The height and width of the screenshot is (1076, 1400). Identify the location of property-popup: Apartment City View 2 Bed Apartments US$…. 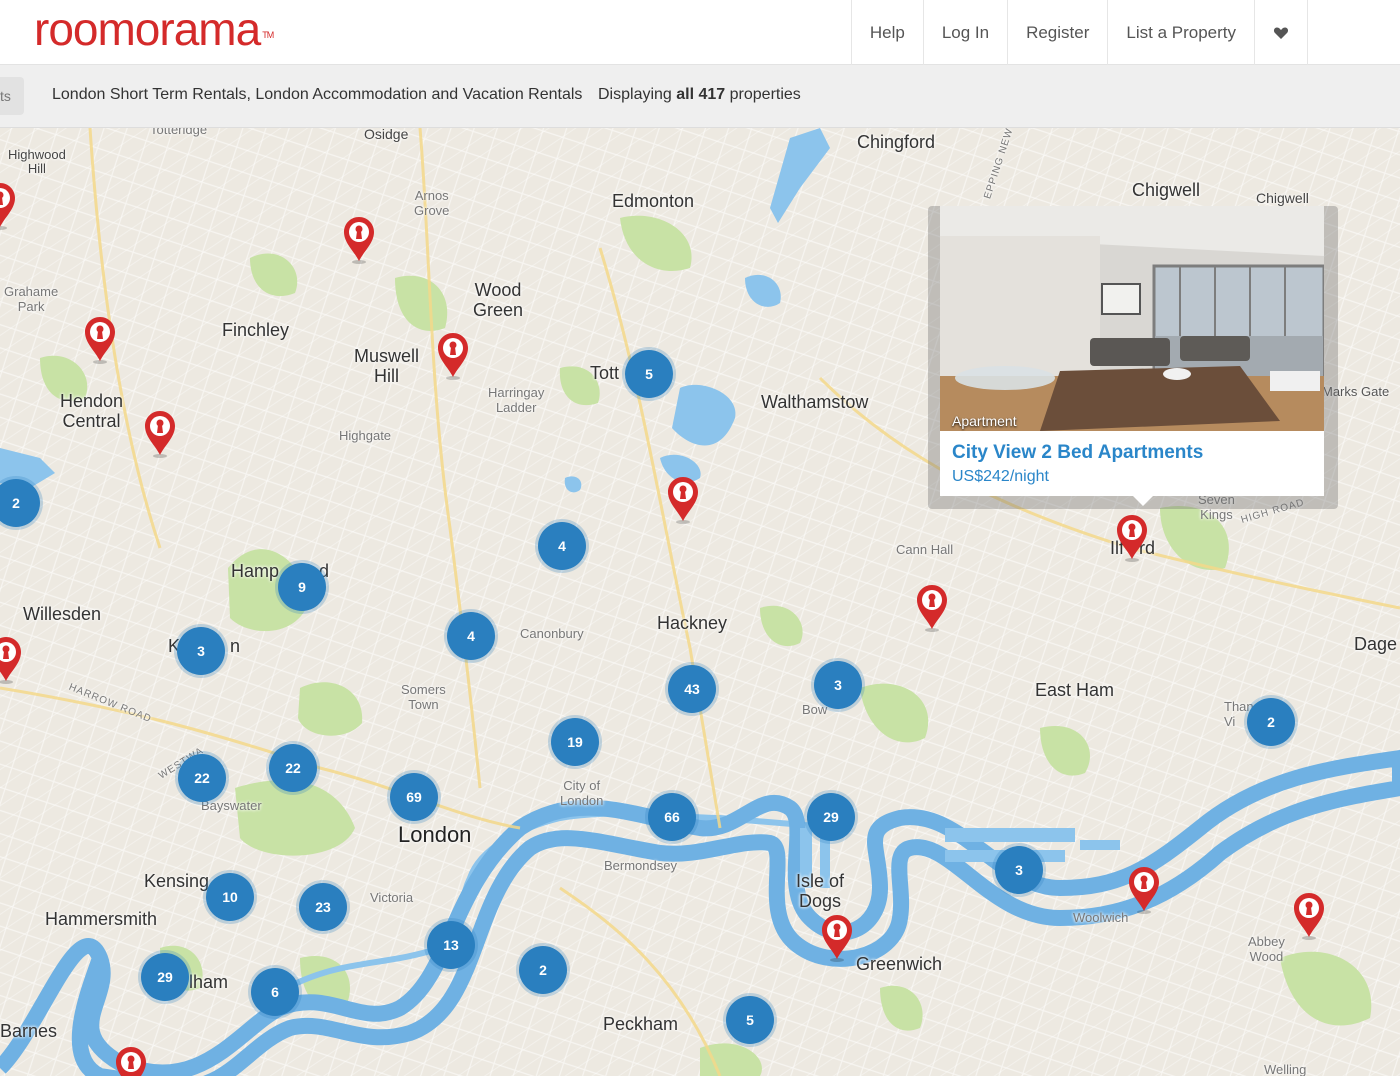
(1133, 357).